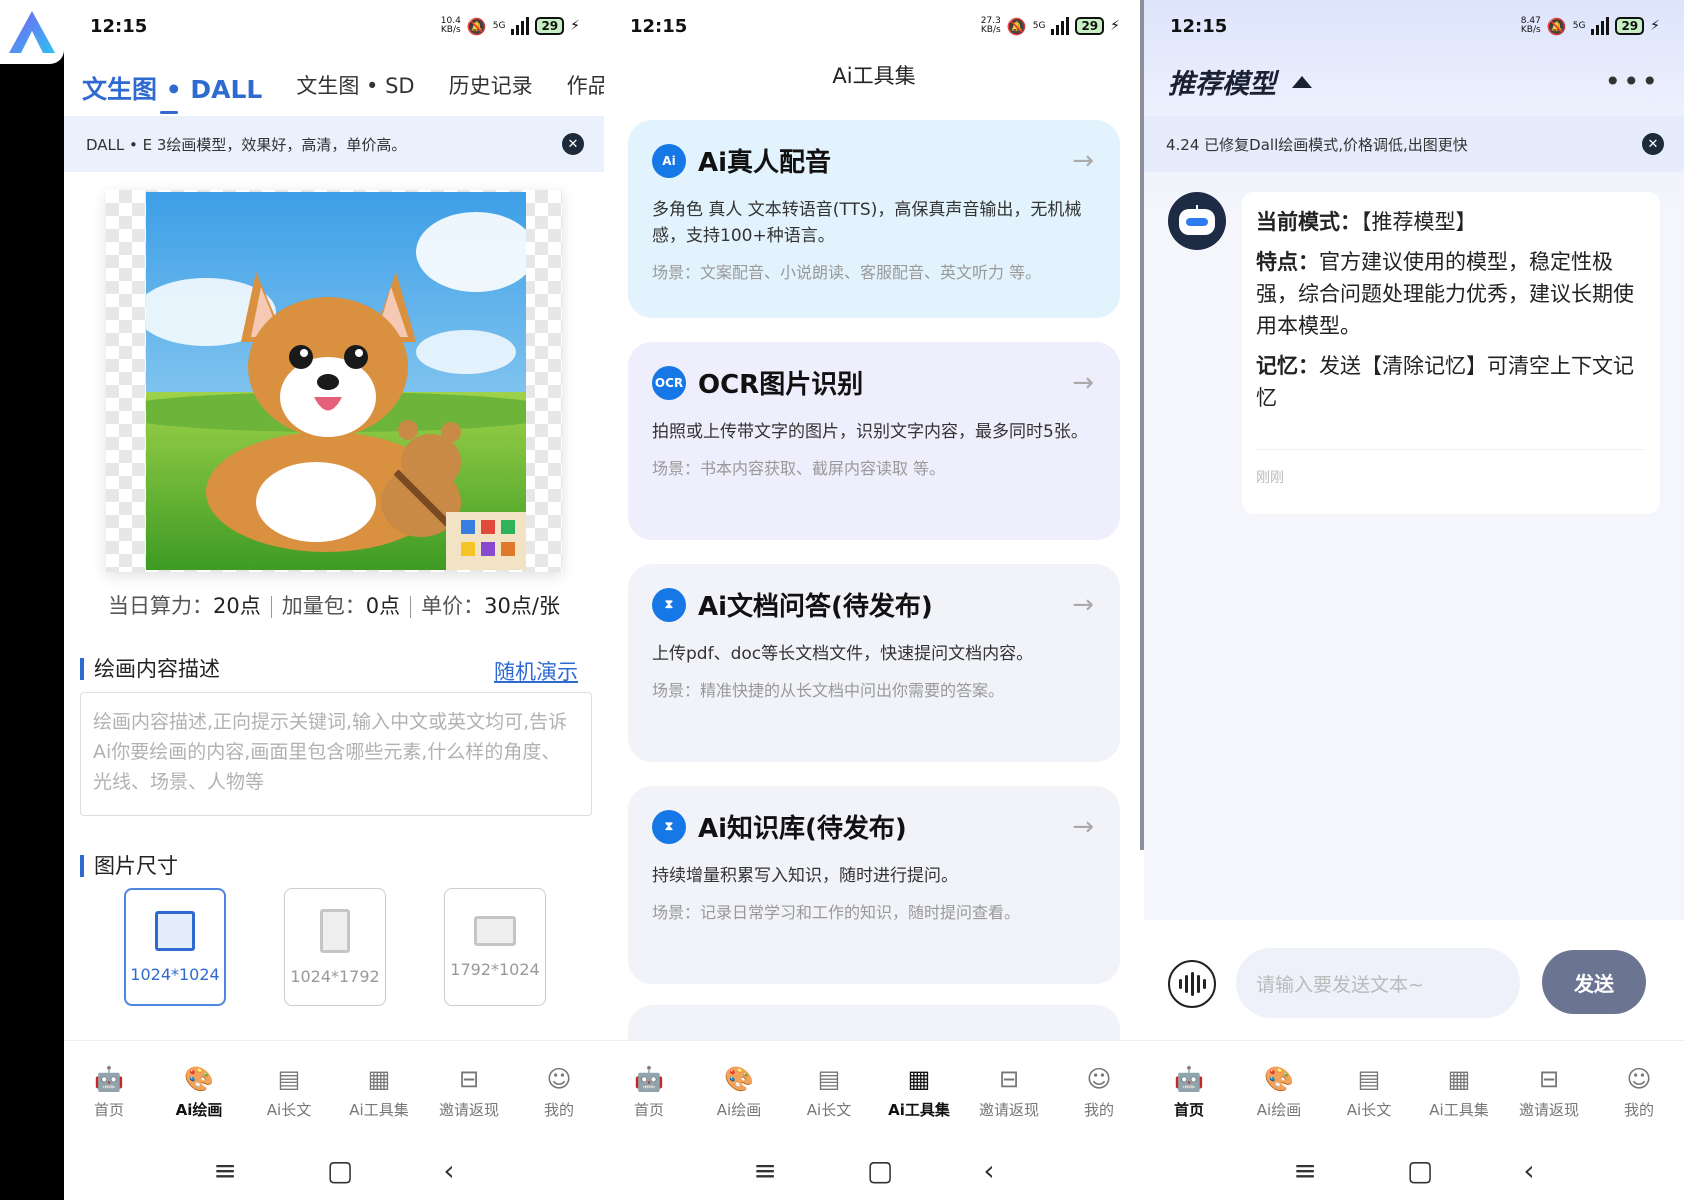 The width and height of the screenshot is (1684, 1200). Describe the element at coordinates (1655, 26) in the screenshot. I see `charging-icon: ⚡` at that location.